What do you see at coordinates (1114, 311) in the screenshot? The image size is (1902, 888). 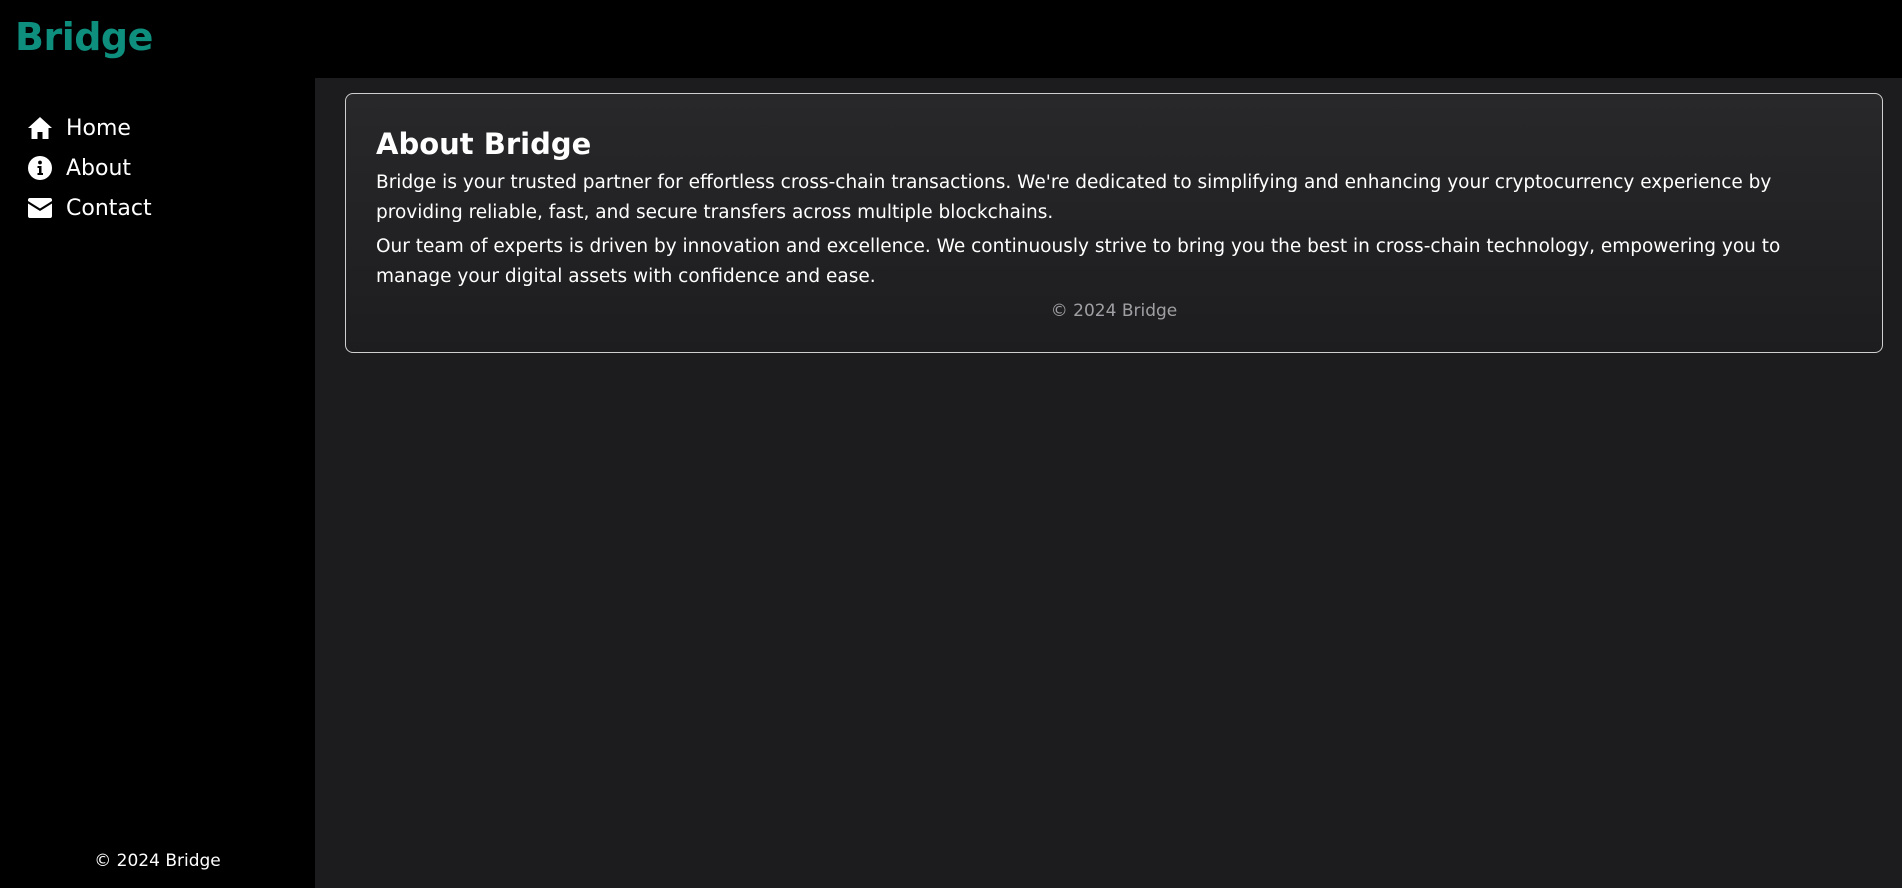 I see `card-footer: © 2024 Bridge` at bounding box center [1114, 311].